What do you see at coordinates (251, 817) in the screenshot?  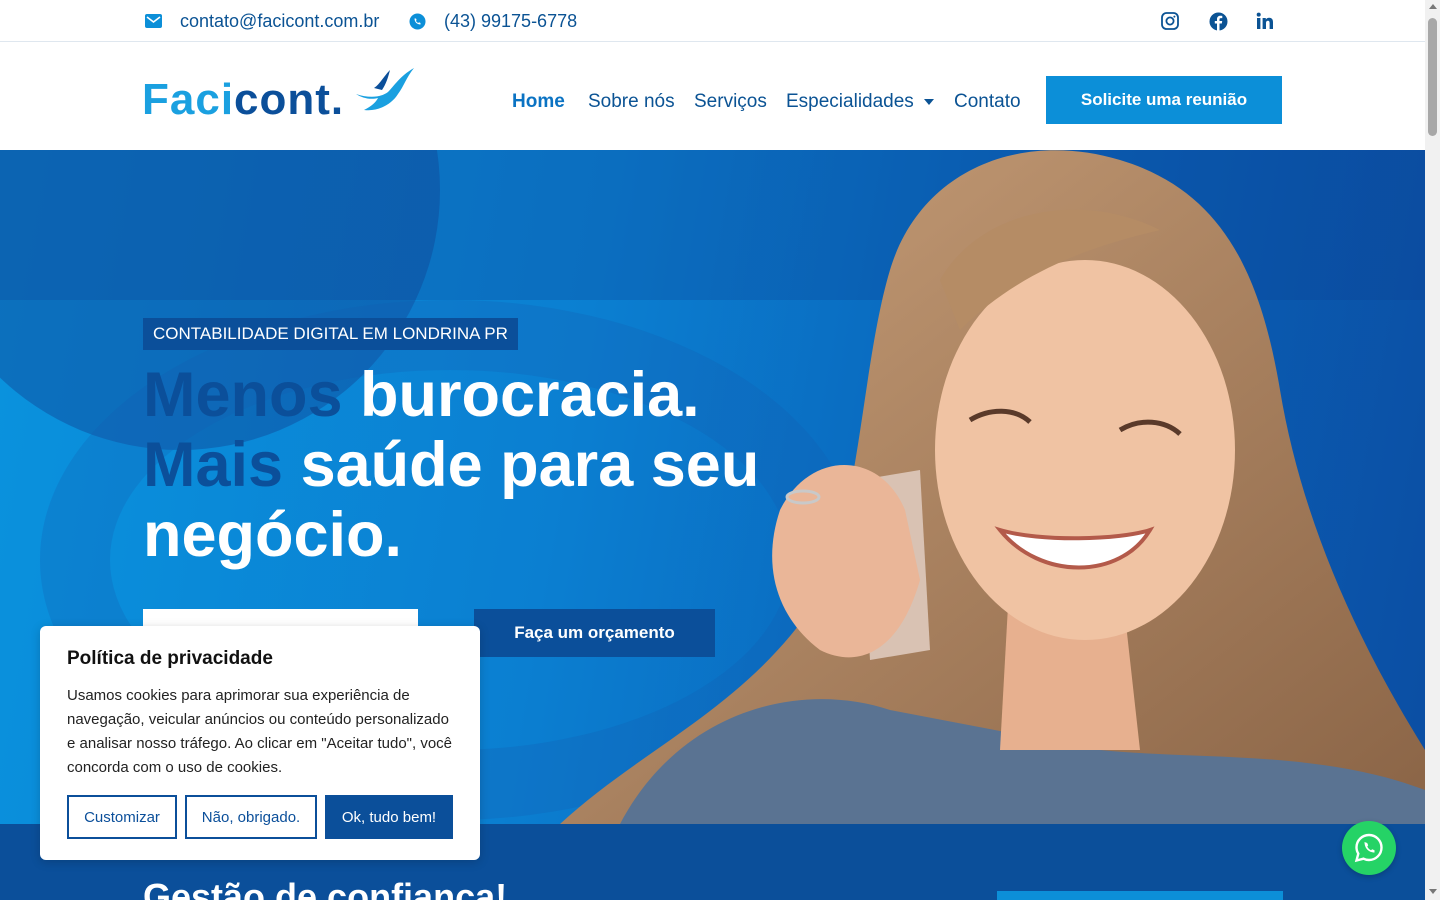 I see `cookie-reject-button: Não, obrigado.` at bounding box center [251, 817].